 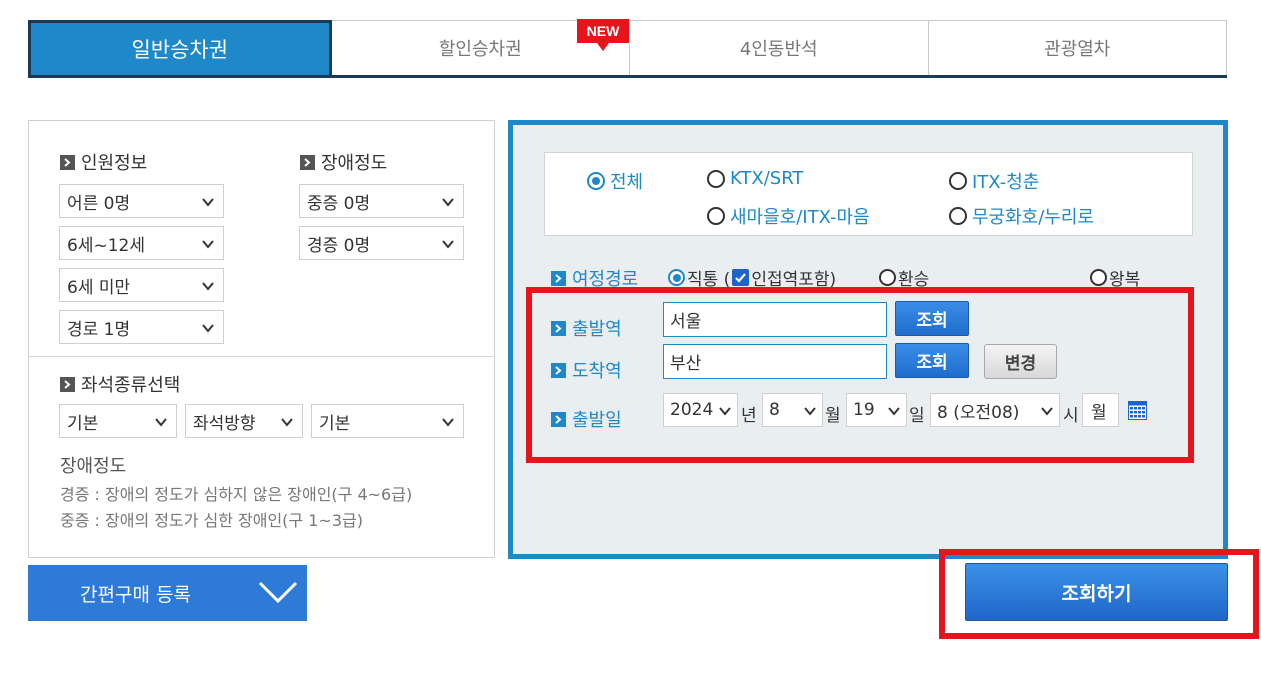 I want to click on train-type-selector: 전체 KTX/SRT ITX-청춘 새마을호/ITX-마음 무궁화호/누리로, so click(x=868, y=194).